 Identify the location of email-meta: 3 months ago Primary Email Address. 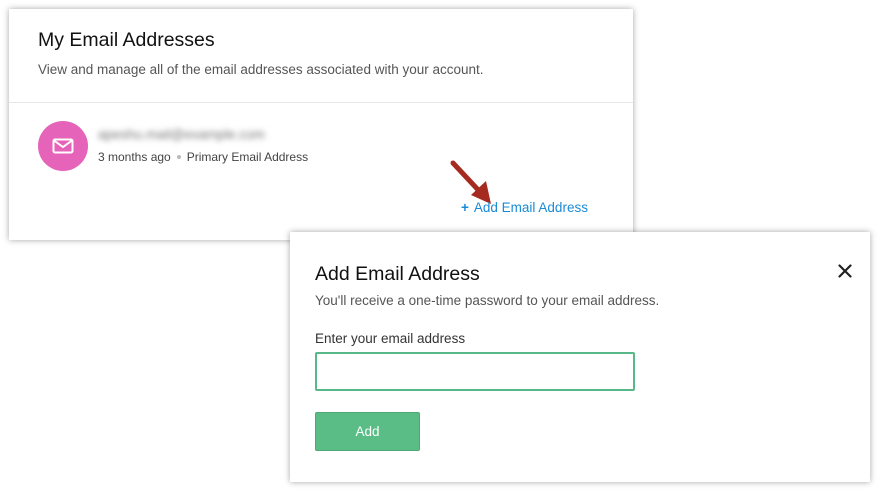
(203, 157).